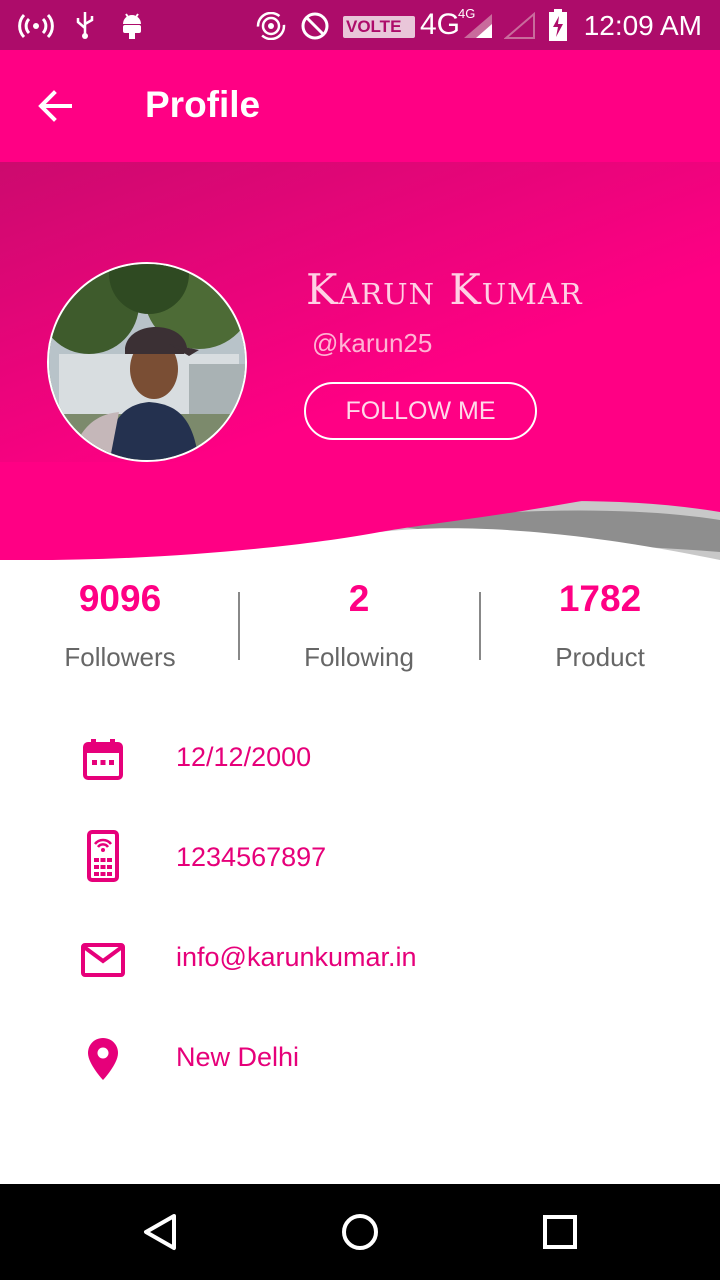 This screenshot has height=1280, width=720. I want to click on status-bar: VOLTE 1 4G 4G 12:09 AM, so click(360, 29).